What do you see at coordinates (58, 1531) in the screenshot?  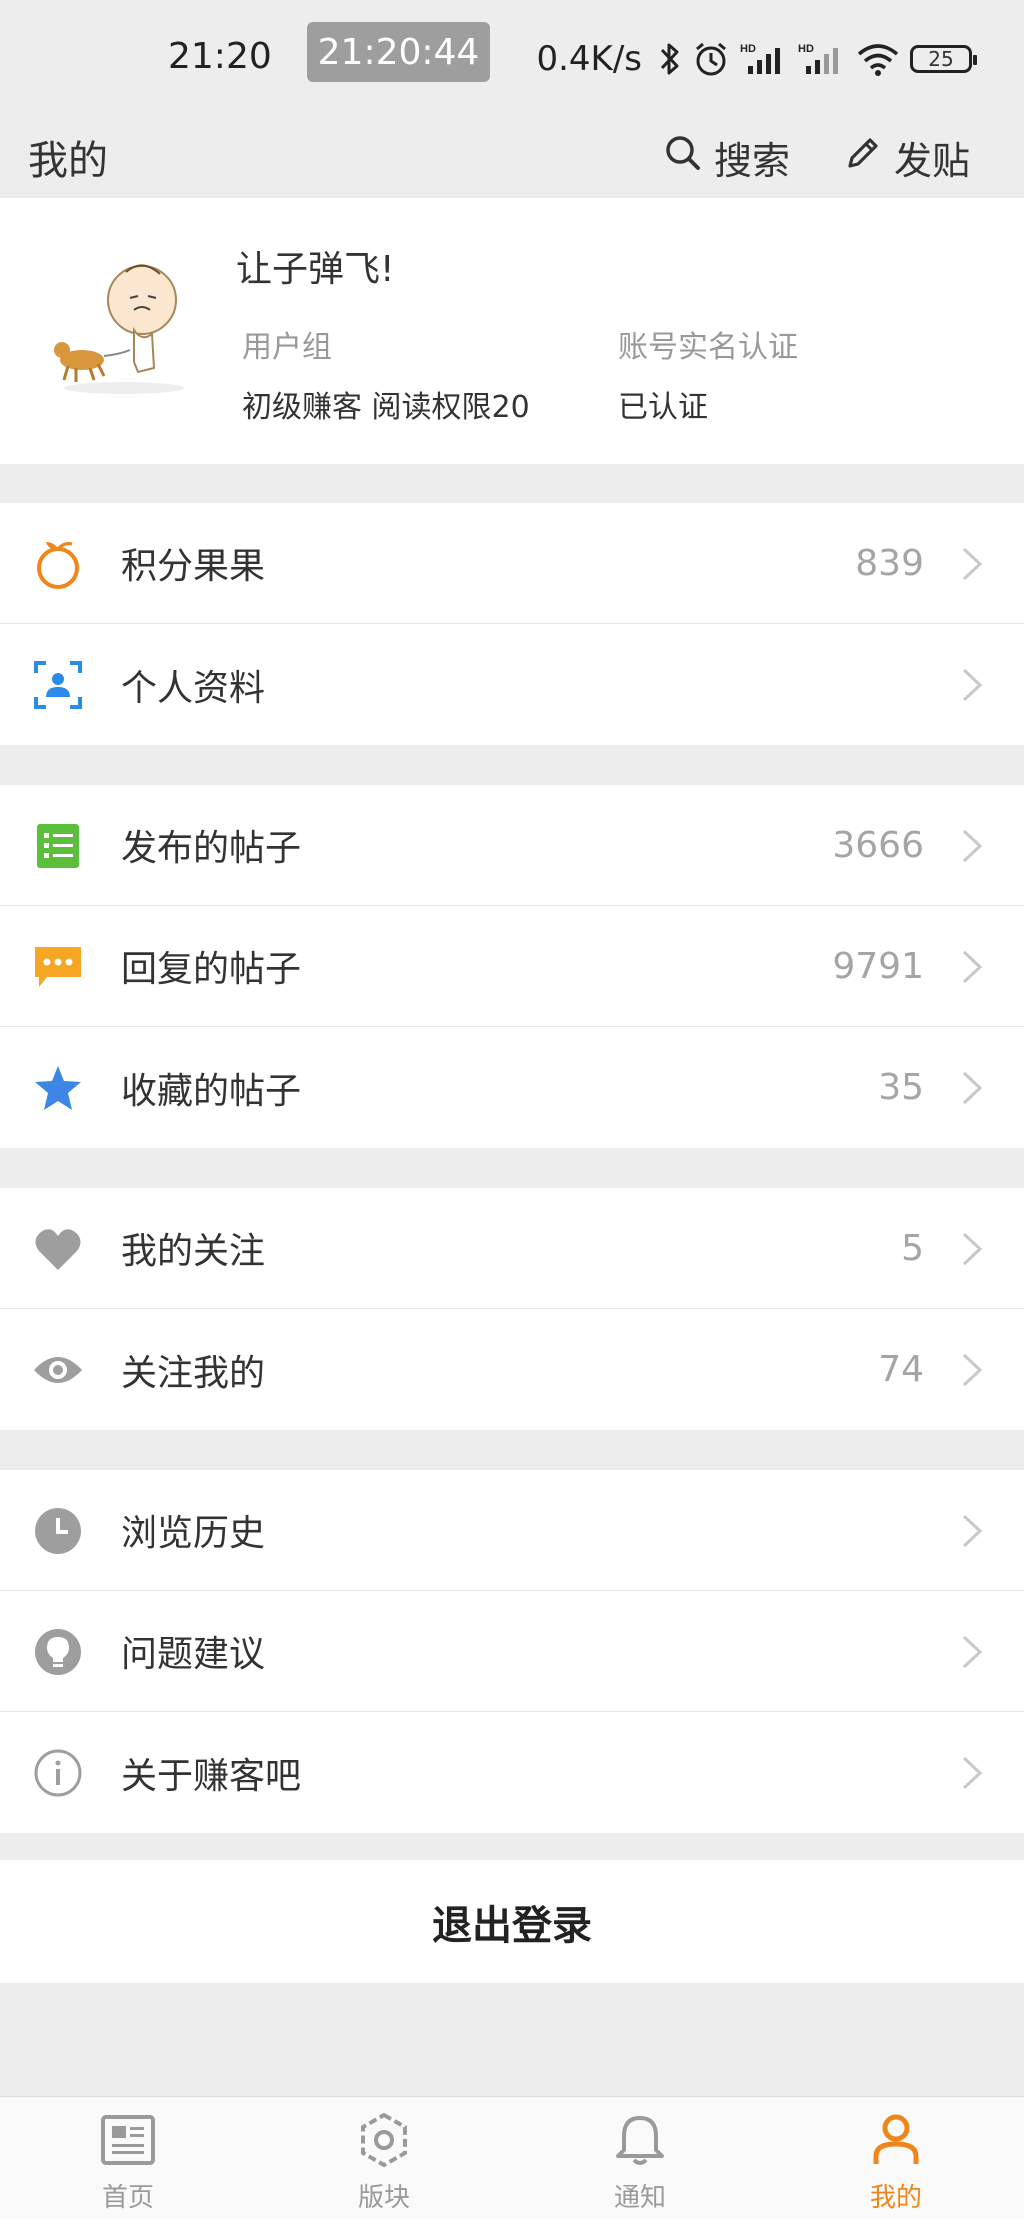 I see `clock-icon` at bounding box center [58, 1531].